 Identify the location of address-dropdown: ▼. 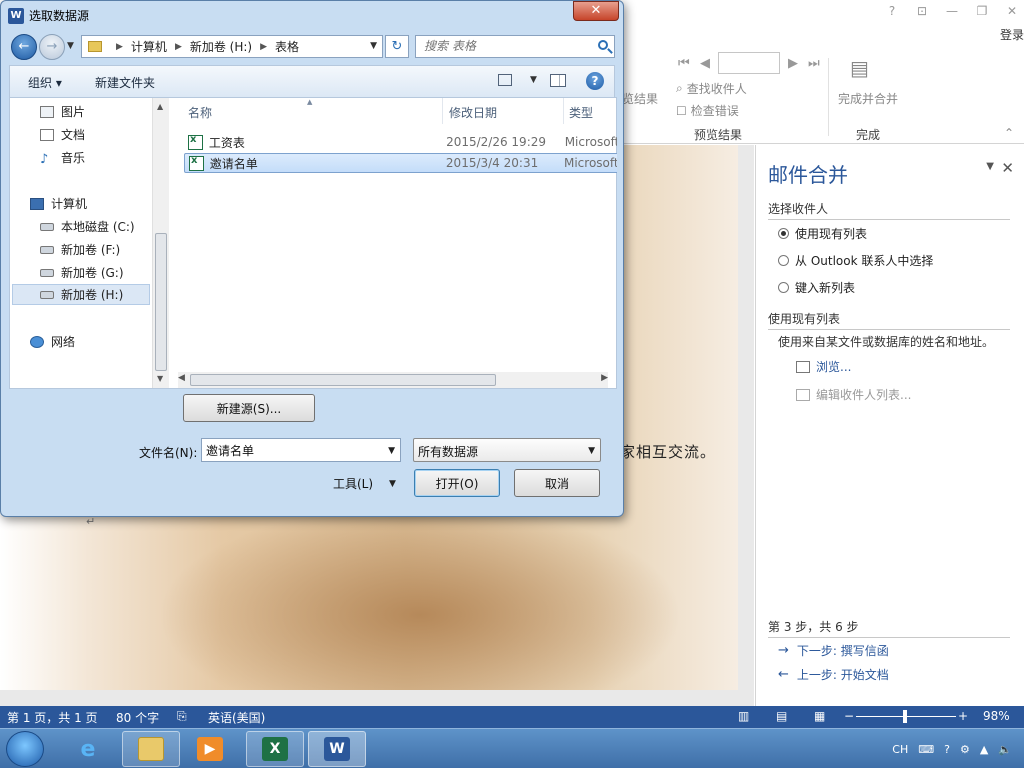
(373, 46).